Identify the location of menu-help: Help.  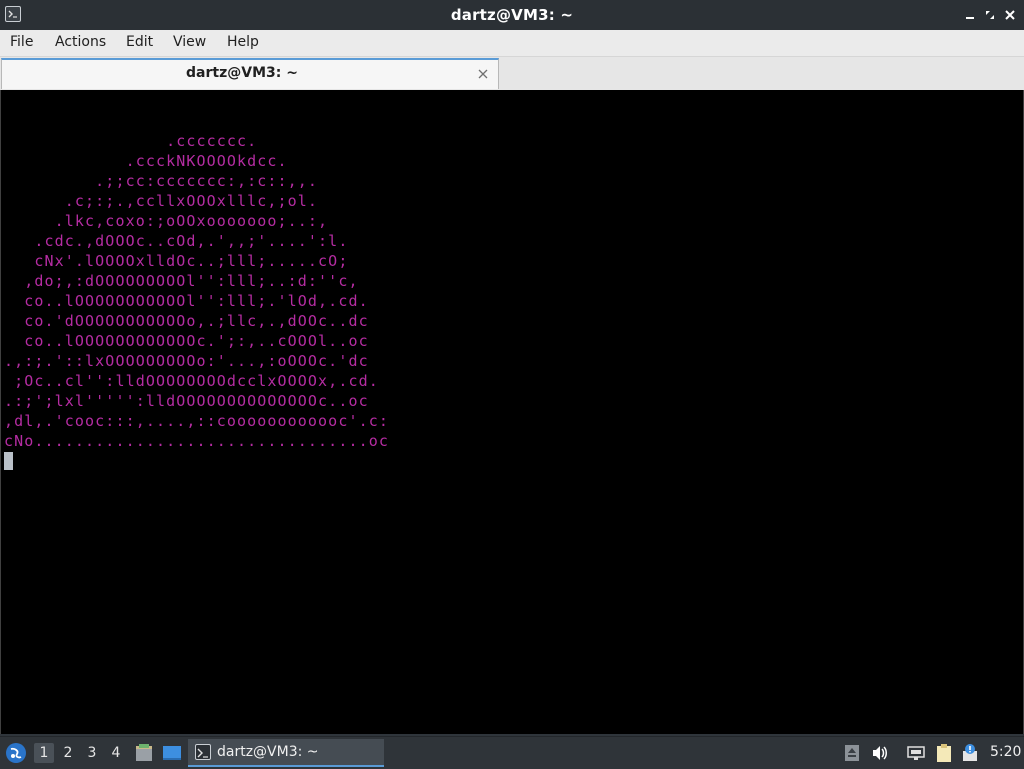
(243, 42).